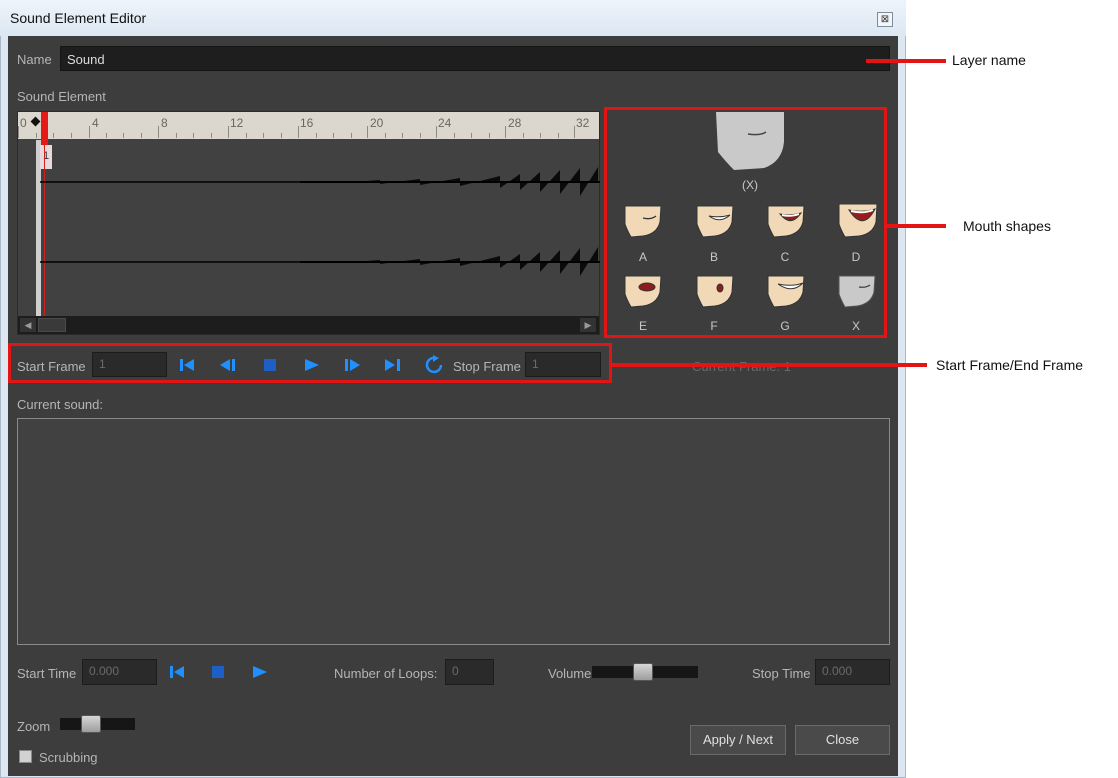 The width and height of the screenshot is (1118, 778). I want to click on scrubbing-label: Scrubbing, so click(68, 757).